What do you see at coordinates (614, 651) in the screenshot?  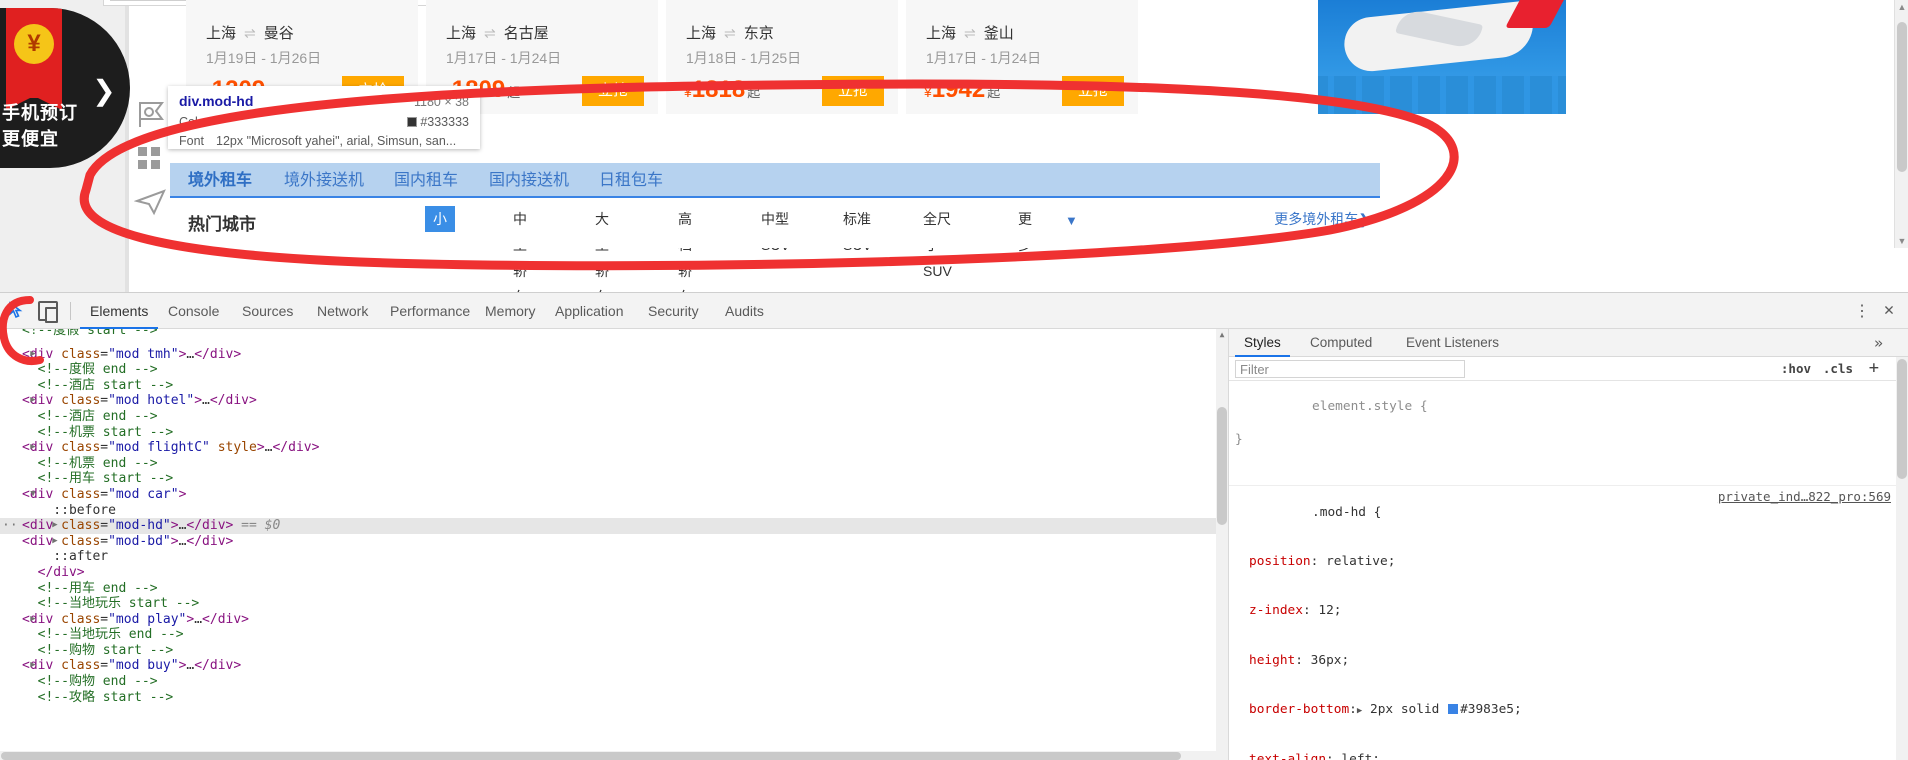 I see `dom-line: <!--购物 start -->` at bounding box center [614, 651].